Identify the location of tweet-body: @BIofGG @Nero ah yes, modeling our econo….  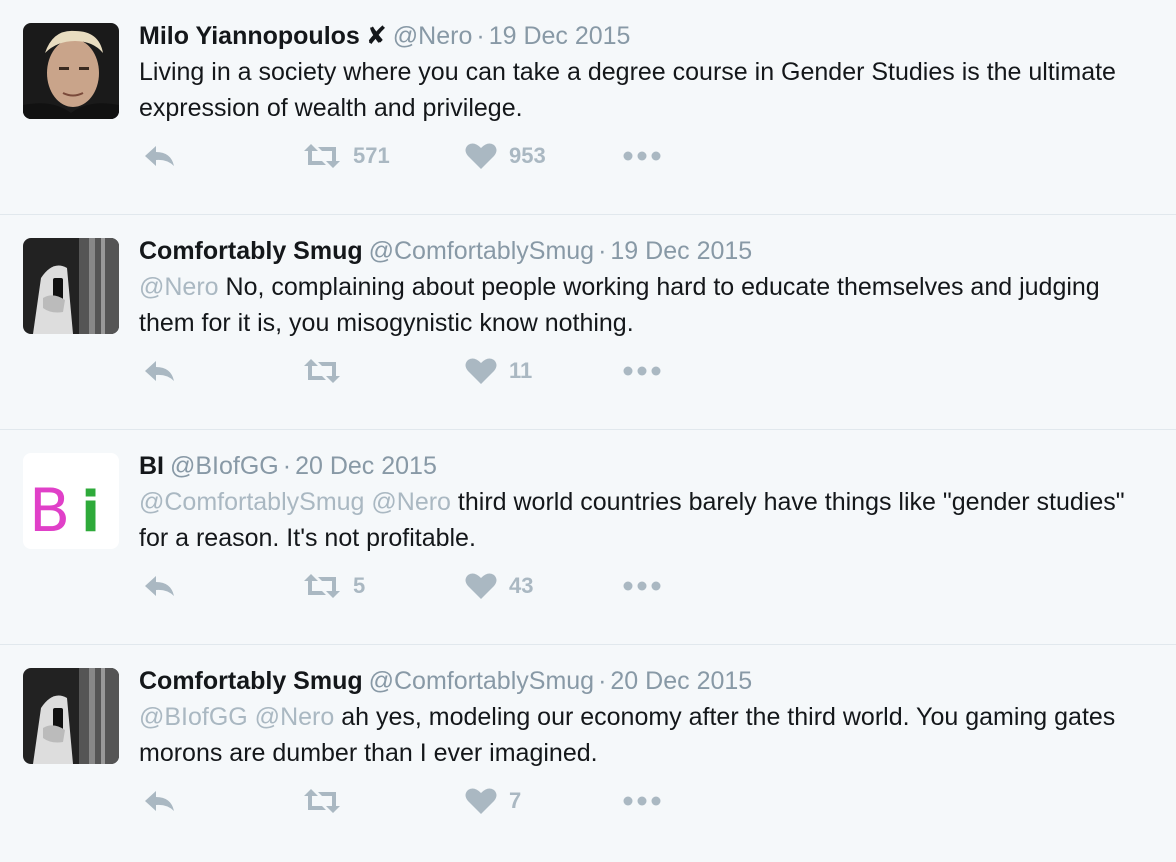
(647, 735).